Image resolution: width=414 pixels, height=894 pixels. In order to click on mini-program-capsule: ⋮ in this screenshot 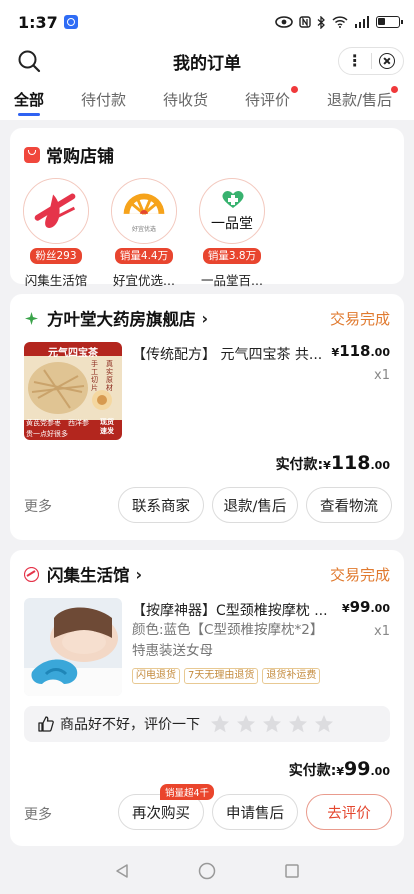, I will do `click(371, 61)`.